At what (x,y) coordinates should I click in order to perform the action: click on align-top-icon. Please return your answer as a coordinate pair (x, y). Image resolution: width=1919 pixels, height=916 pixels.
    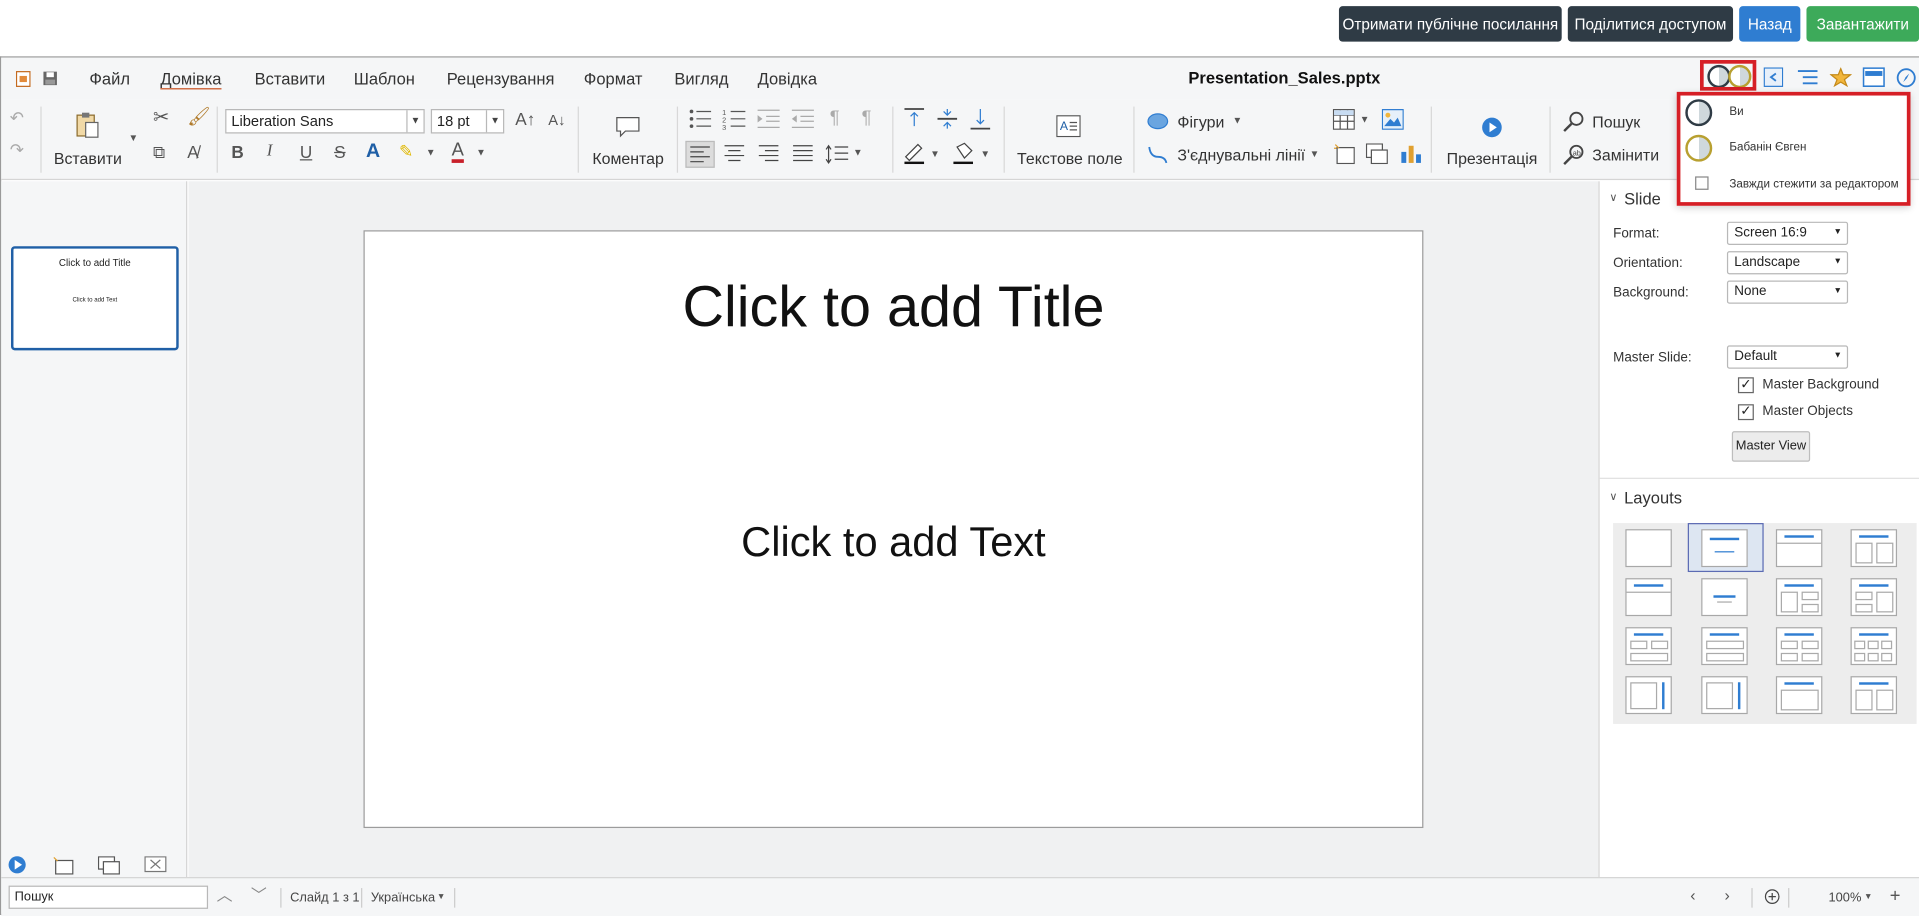
    Looking at the image, I should click on (914, 119).